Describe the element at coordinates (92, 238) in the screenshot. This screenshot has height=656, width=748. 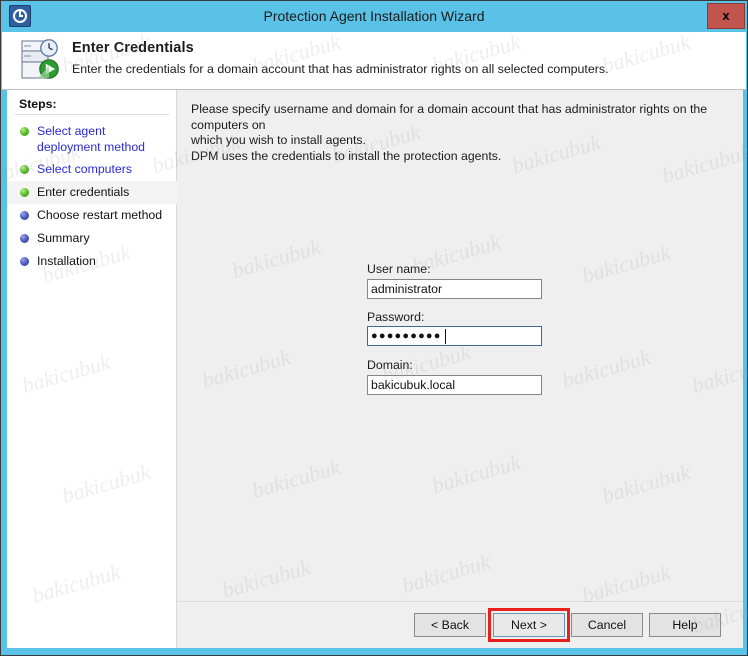
I see `sidebar-step-summary: Summary` at that location.